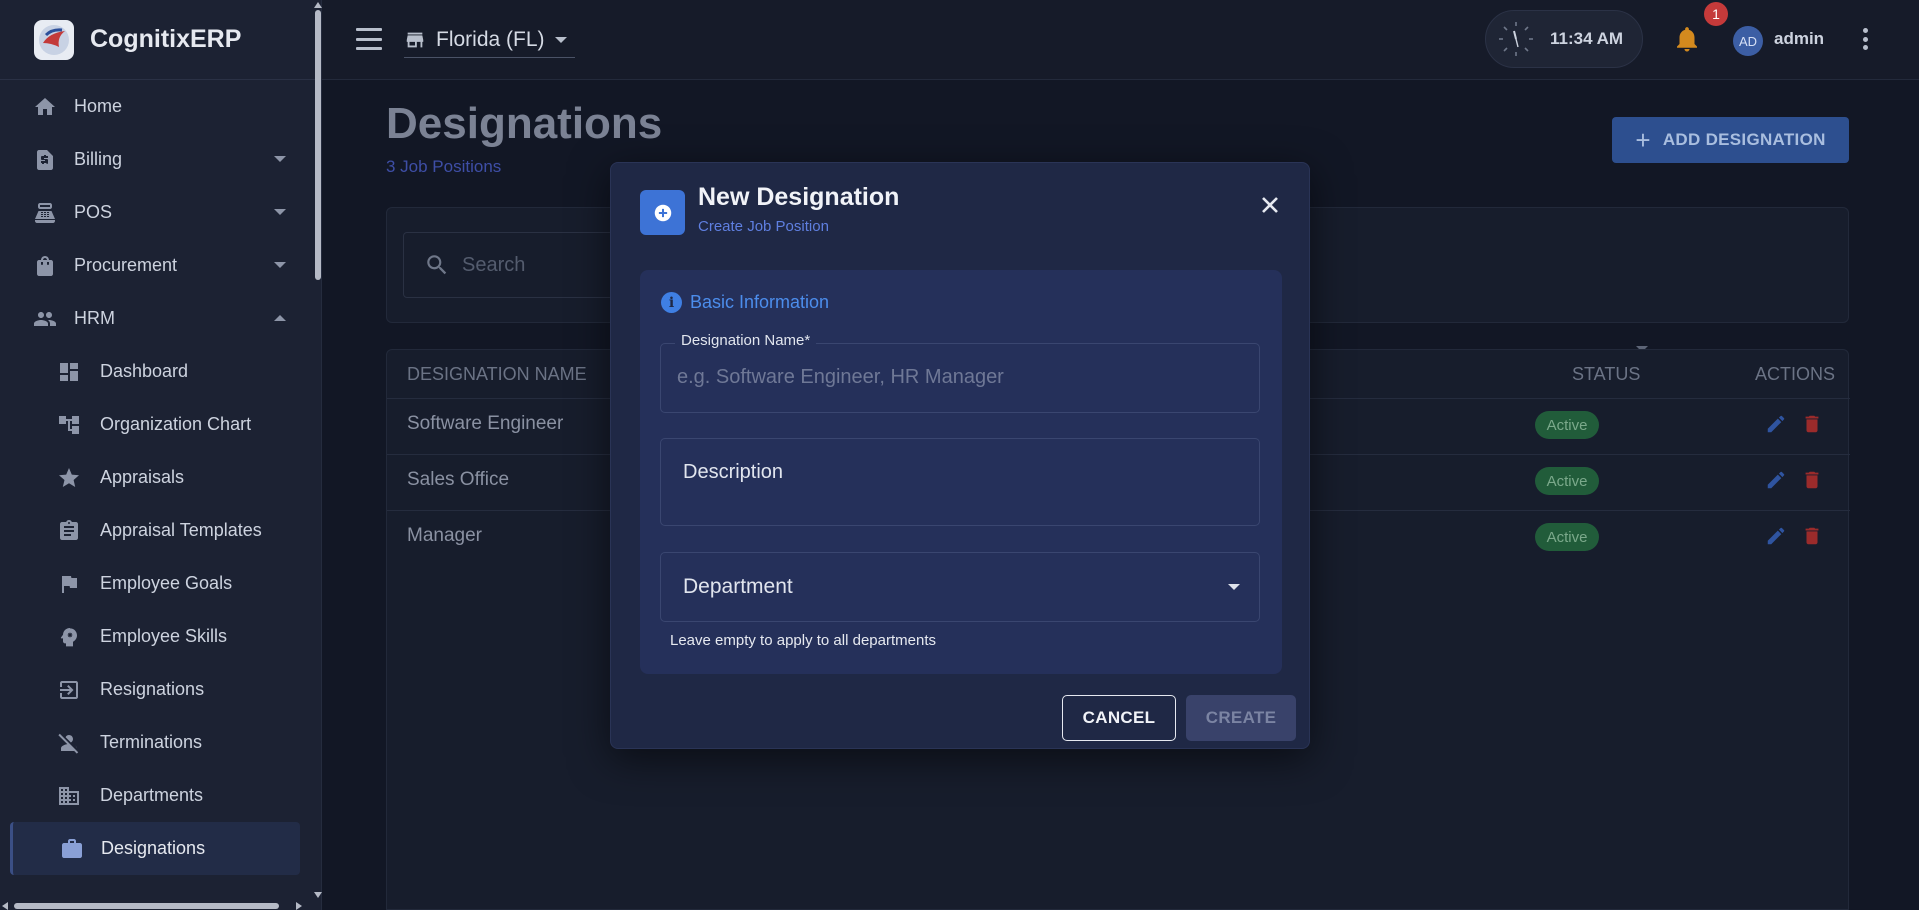 The height and width of the screenshot is (910, 1919). I want to click on section-title: Basic Information, so click(760, 302).